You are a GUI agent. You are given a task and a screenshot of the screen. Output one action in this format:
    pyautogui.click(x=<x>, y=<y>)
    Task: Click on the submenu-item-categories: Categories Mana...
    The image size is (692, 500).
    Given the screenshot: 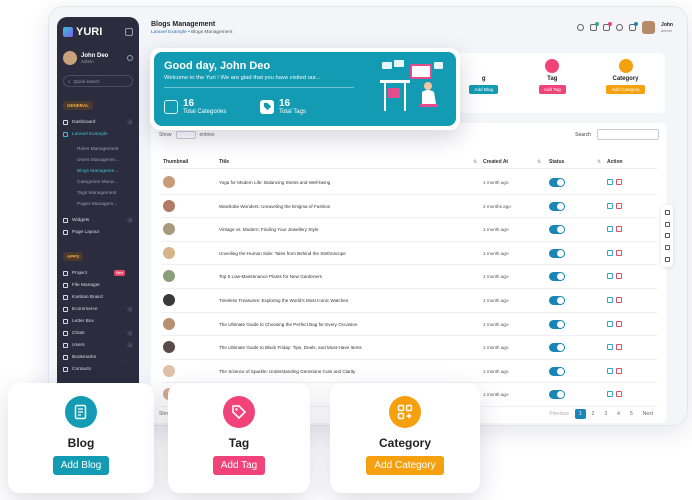 What is the action you would take?
    pyautogui.click(x=98, y=182)
    